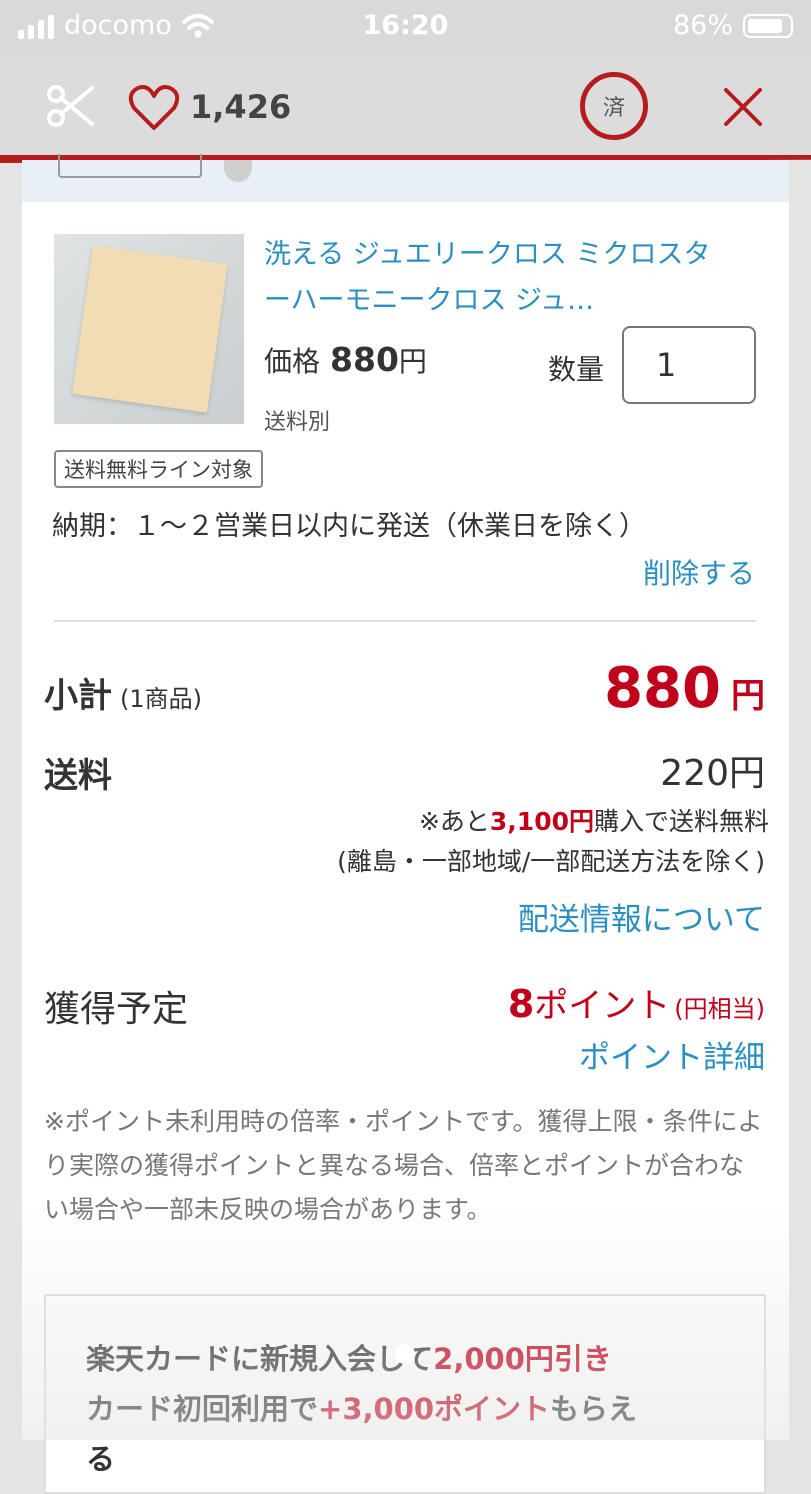  What do you see at coordinates (405, 109) in the screenshot?
I see `top-toolbar: 1,426 済` at bounding box center [405, 109].